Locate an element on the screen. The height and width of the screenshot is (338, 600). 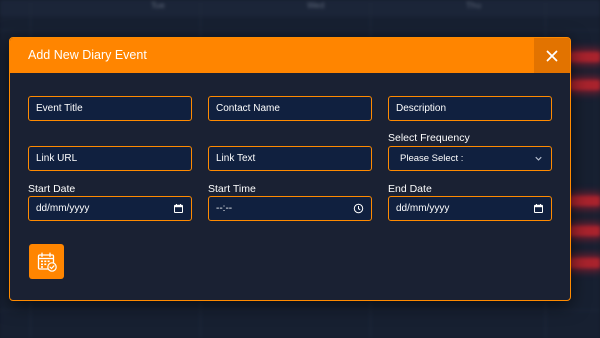
contact-name-input: Contact Name is located at coordinates (290, 108).